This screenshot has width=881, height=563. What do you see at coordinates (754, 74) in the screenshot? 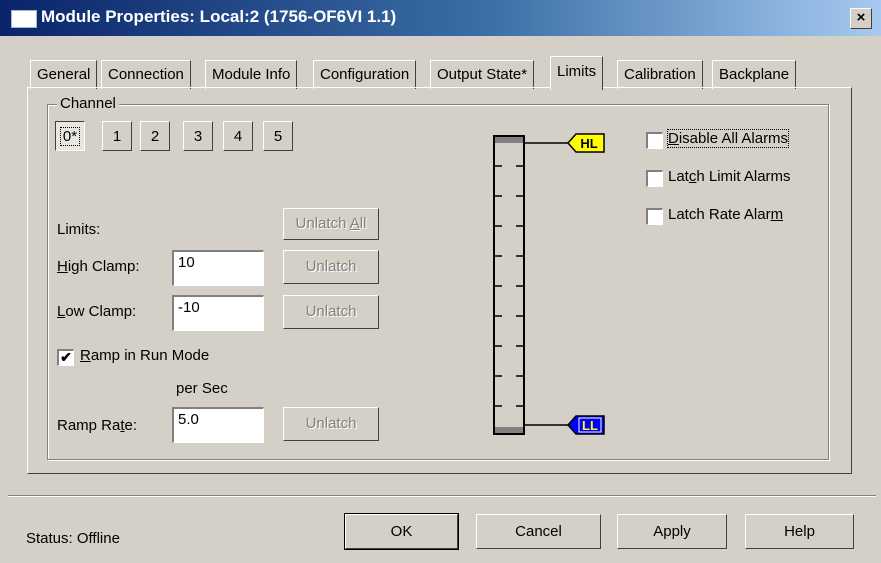
I see `tab-backplane: Backplane` at bounding box center [754, 74].